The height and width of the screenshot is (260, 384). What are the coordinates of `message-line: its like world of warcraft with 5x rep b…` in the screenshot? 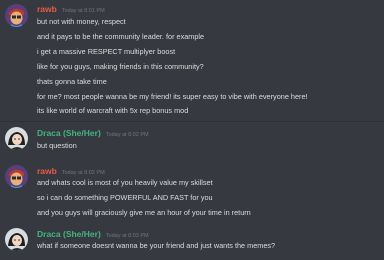 It's located at (113, 110).